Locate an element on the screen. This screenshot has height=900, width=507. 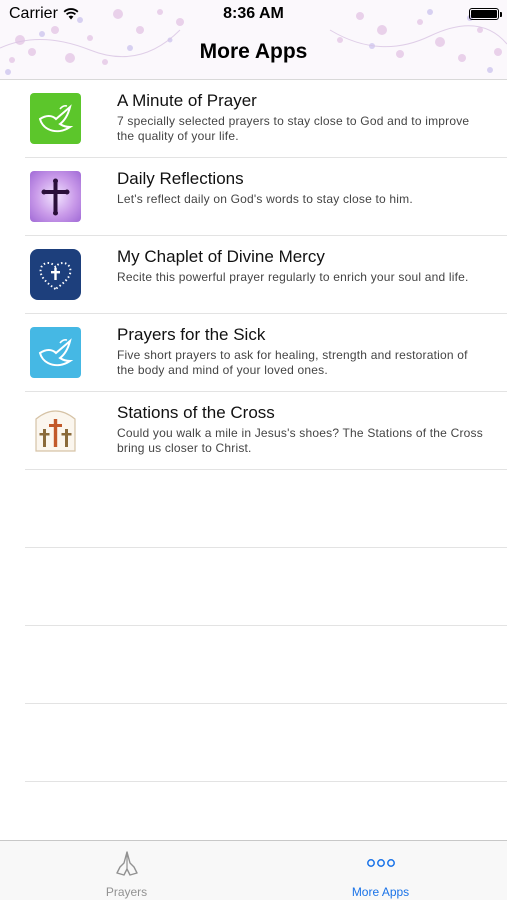
app-title: A Minute of Prayer is located at coordinates (187, 100).